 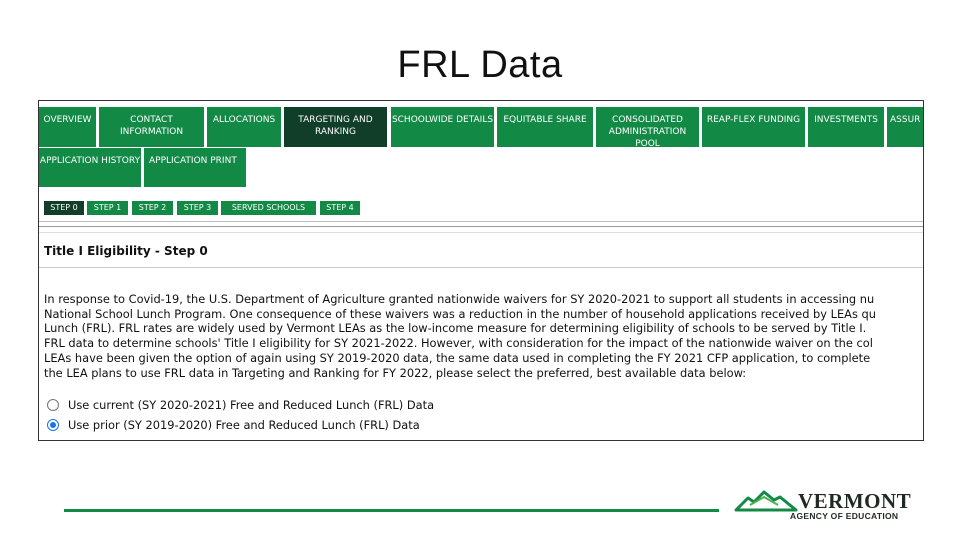 What do you see at coordinates (442, 120) in the screenshot?
I see `tab-label: SCHOOLWIDE DETAILS` at bounding box center [442, 120].